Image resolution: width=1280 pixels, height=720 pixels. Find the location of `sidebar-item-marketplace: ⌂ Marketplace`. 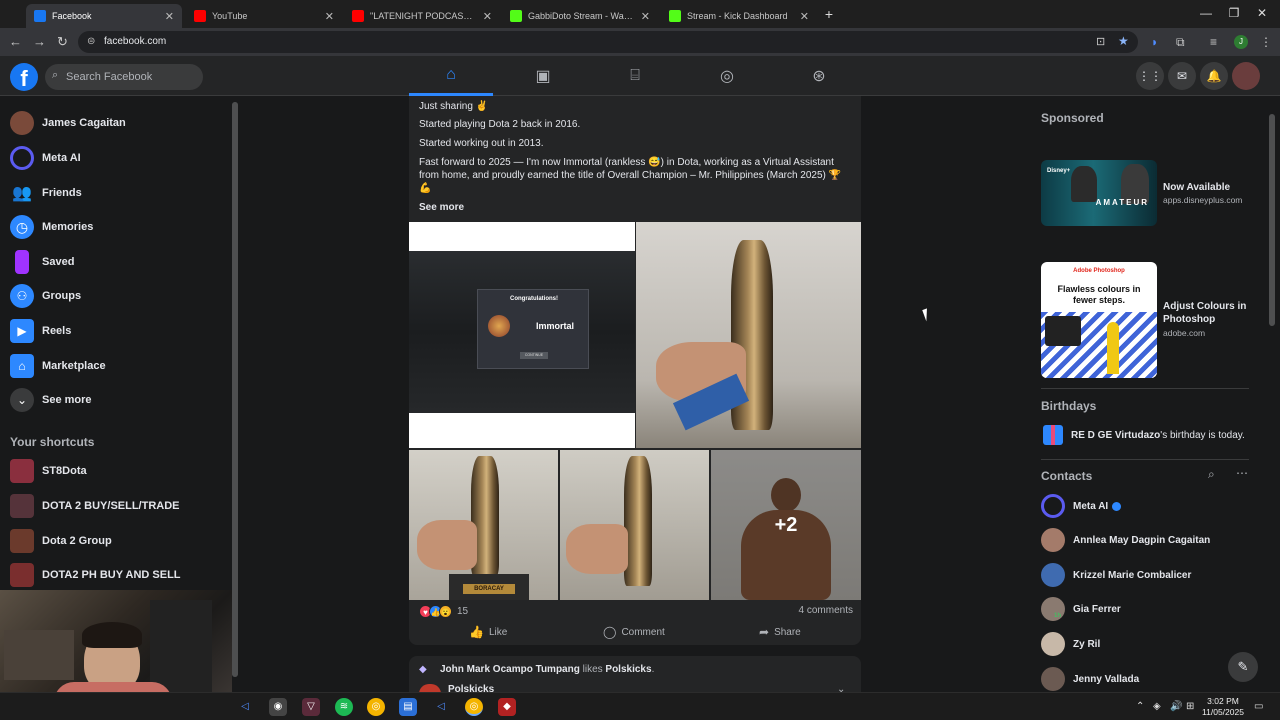

sidebar-item-marketplace: ⌂ Marketplace is located at coordinates (58, 366).